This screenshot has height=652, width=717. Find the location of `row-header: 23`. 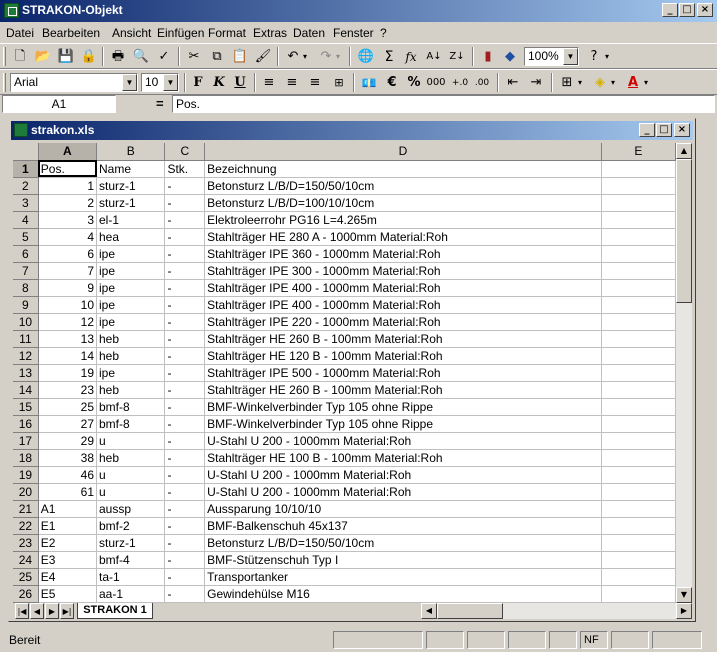

row-header: 23 is located at coordinates (26, 543).